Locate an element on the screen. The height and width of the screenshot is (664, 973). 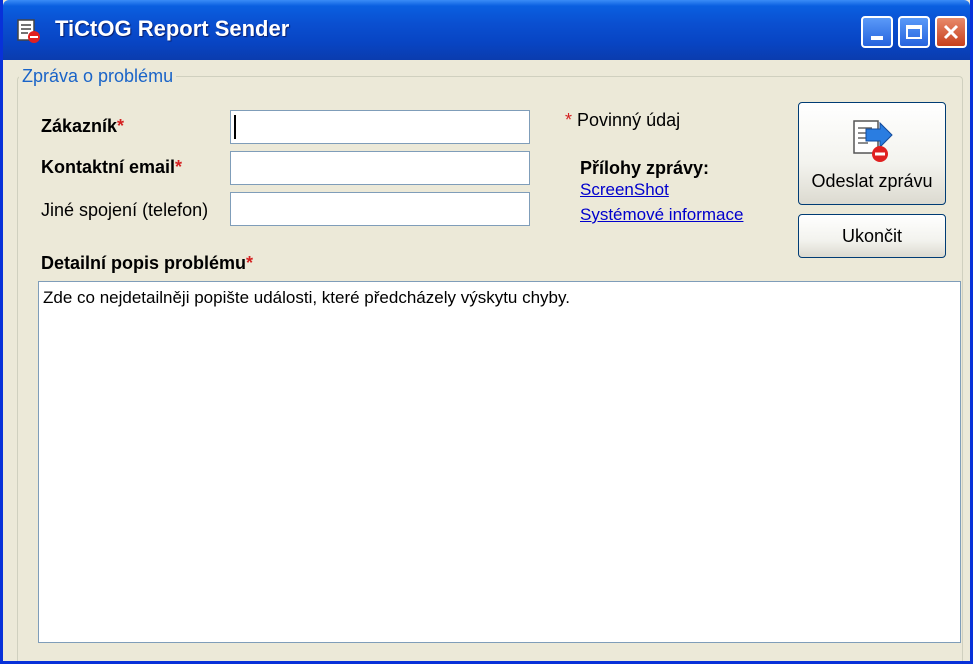
system-info-link: Systémové informace is located at coordinates (661, 215).